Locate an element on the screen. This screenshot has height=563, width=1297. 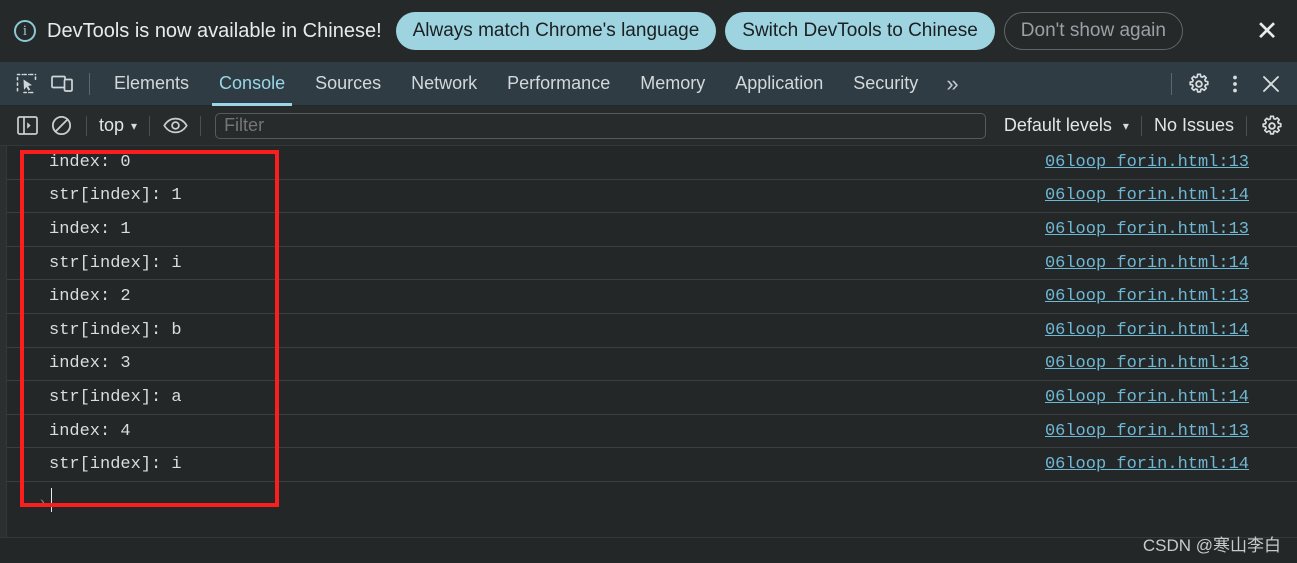
console-toolbar: top ▾ Default levels ▾ No Issues is located at coordinates (648, 126).